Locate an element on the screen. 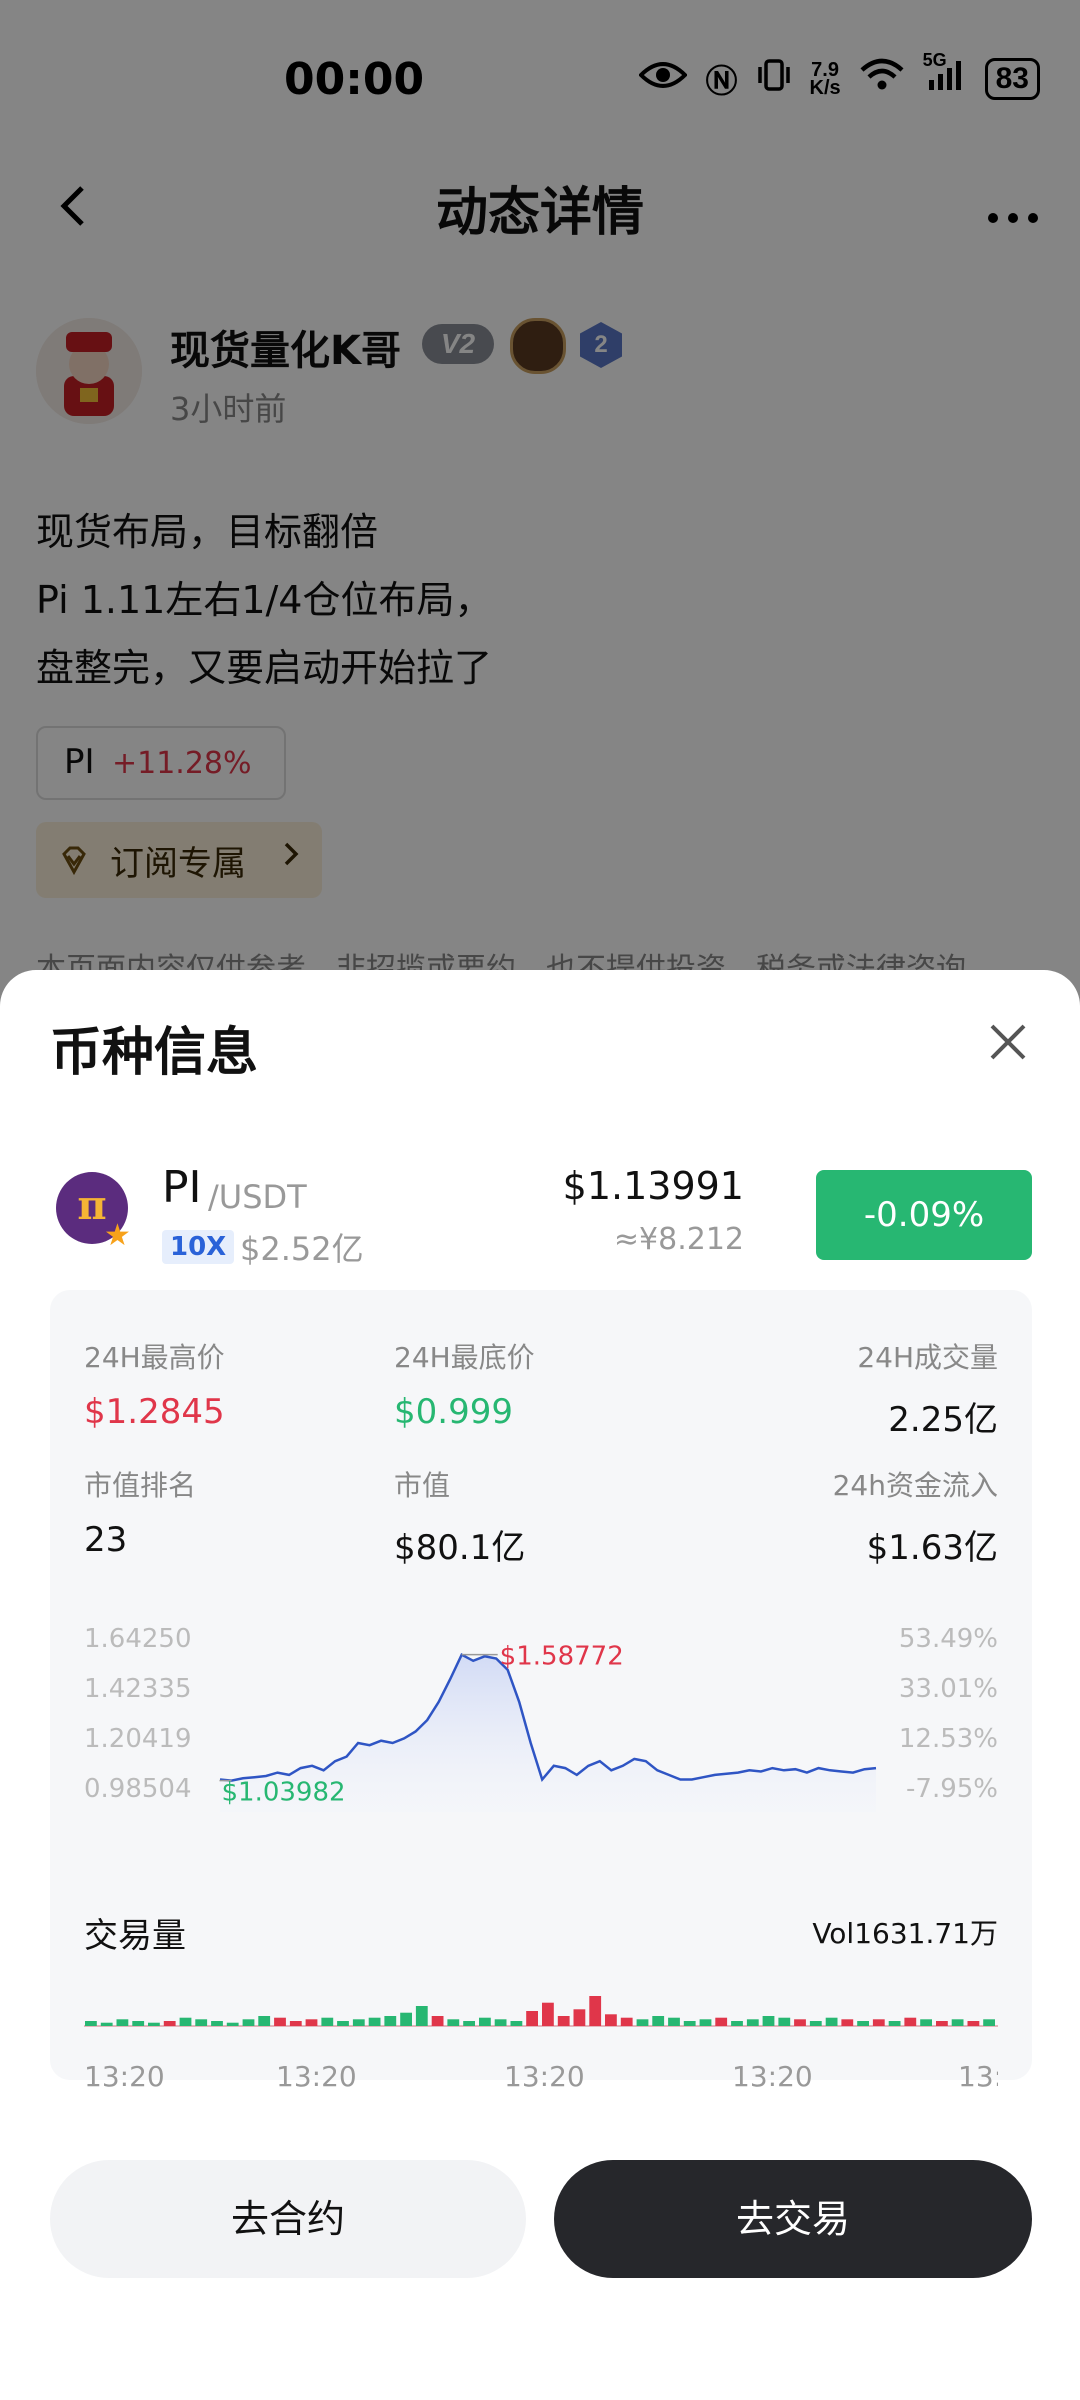 The image size is (1080, 2400). go-trade-button: 去交易 is located at coordinates (793, 2219).